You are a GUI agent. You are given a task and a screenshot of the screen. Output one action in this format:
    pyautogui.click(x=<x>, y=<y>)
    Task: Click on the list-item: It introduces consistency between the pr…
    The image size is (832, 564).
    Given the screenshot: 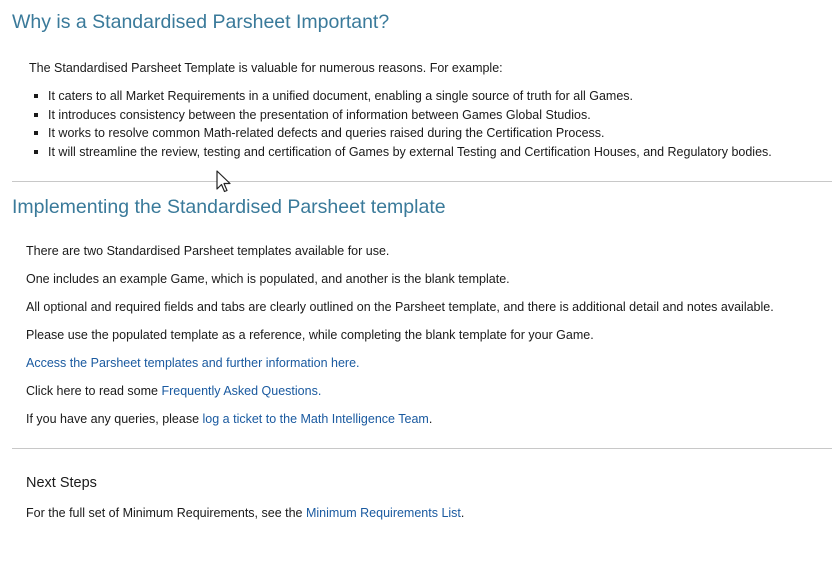 What is the action you would take?
    pyautogui.click(x=403, y=115)
    